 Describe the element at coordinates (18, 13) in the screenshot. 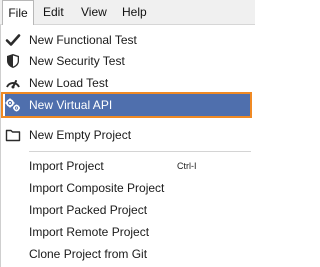

I see `menu-file: File` at that location.